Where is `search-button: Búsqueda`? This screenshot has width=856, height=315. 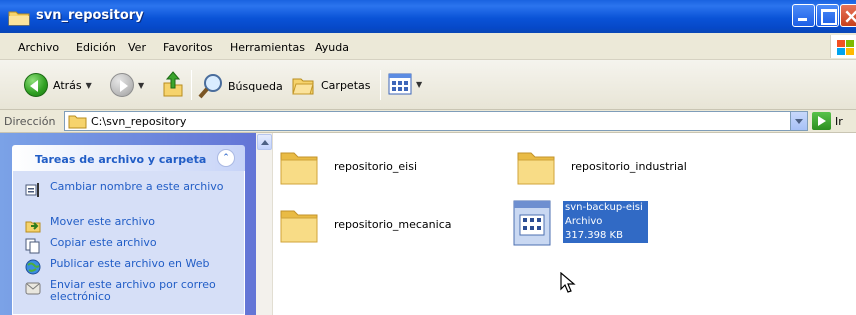
search-button: Búsqueda is located at coordinates (240, 86).